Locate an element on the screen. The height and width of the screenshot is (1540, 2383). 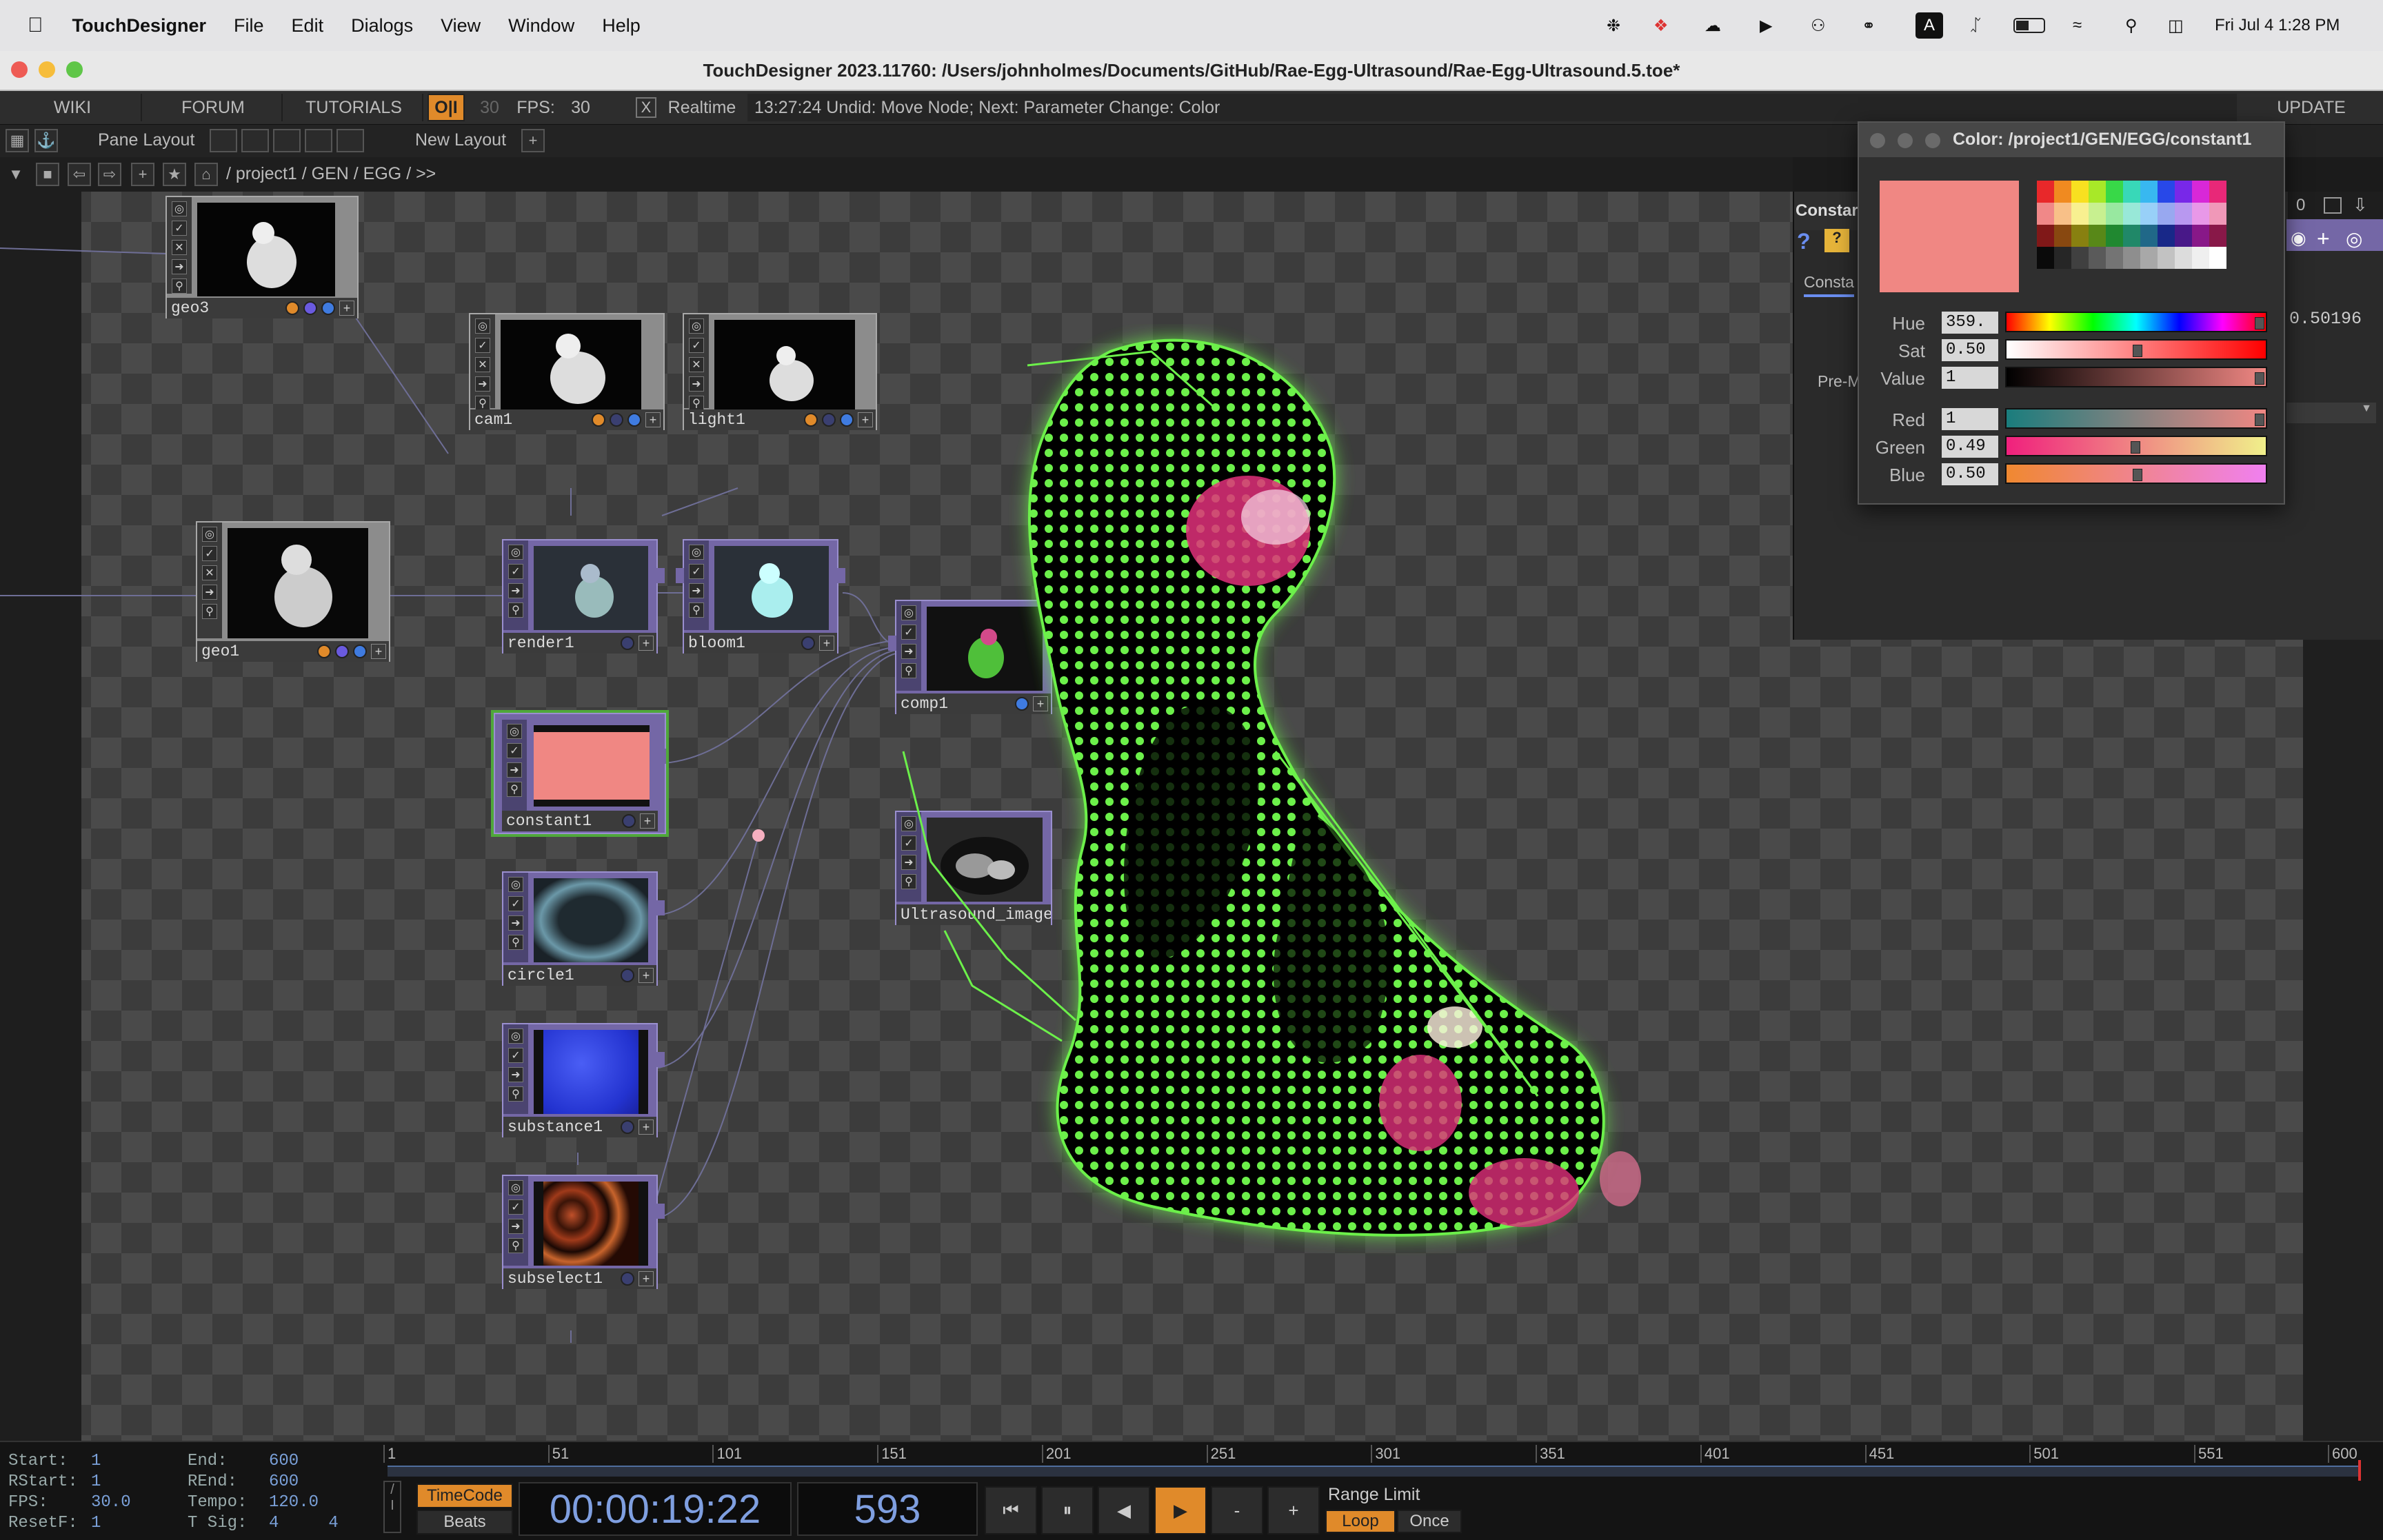
bluetooth-icon: ᛢ is located at coordinates (1975, 26).